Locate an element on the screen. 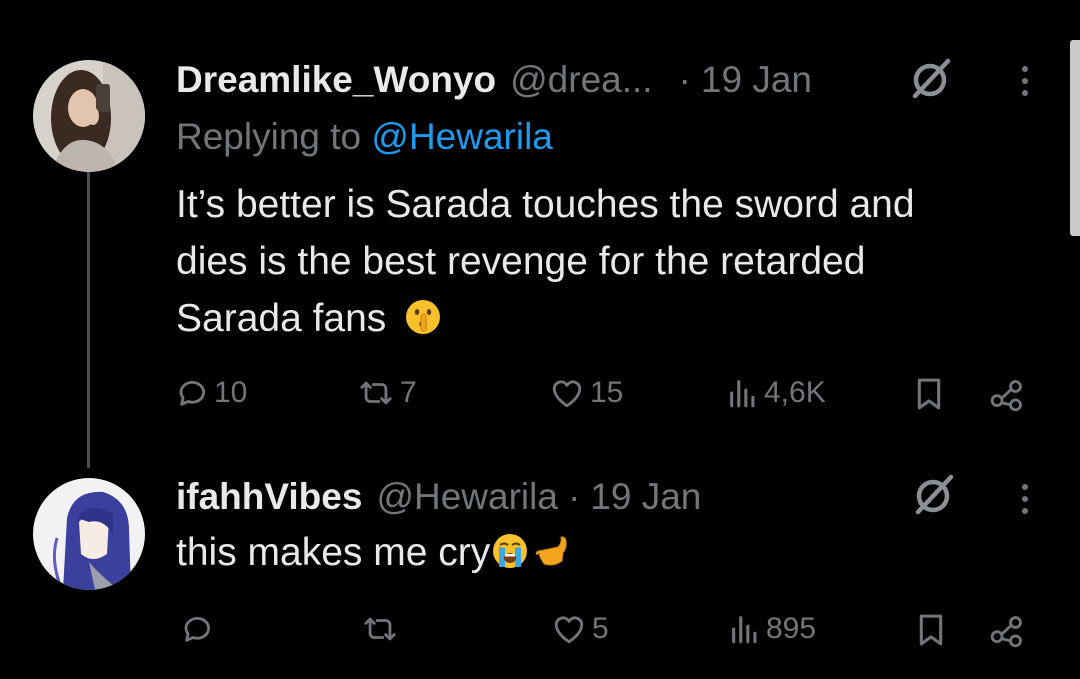  thread-connector-line is located at coordinates (88, 320).